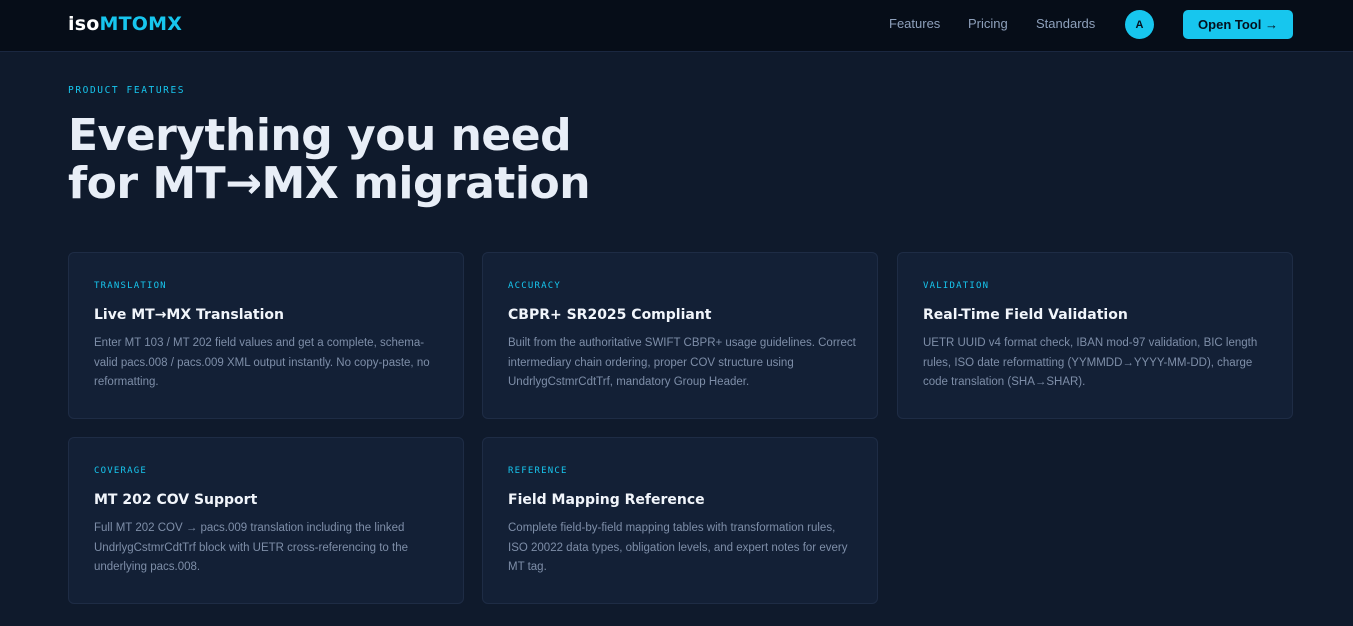 The image size is (1353, 626). What do you see at coordinates (130, 286) in the screenshot?
I see `card-tag: TRANSLATION` at bounding box center [130, 286].